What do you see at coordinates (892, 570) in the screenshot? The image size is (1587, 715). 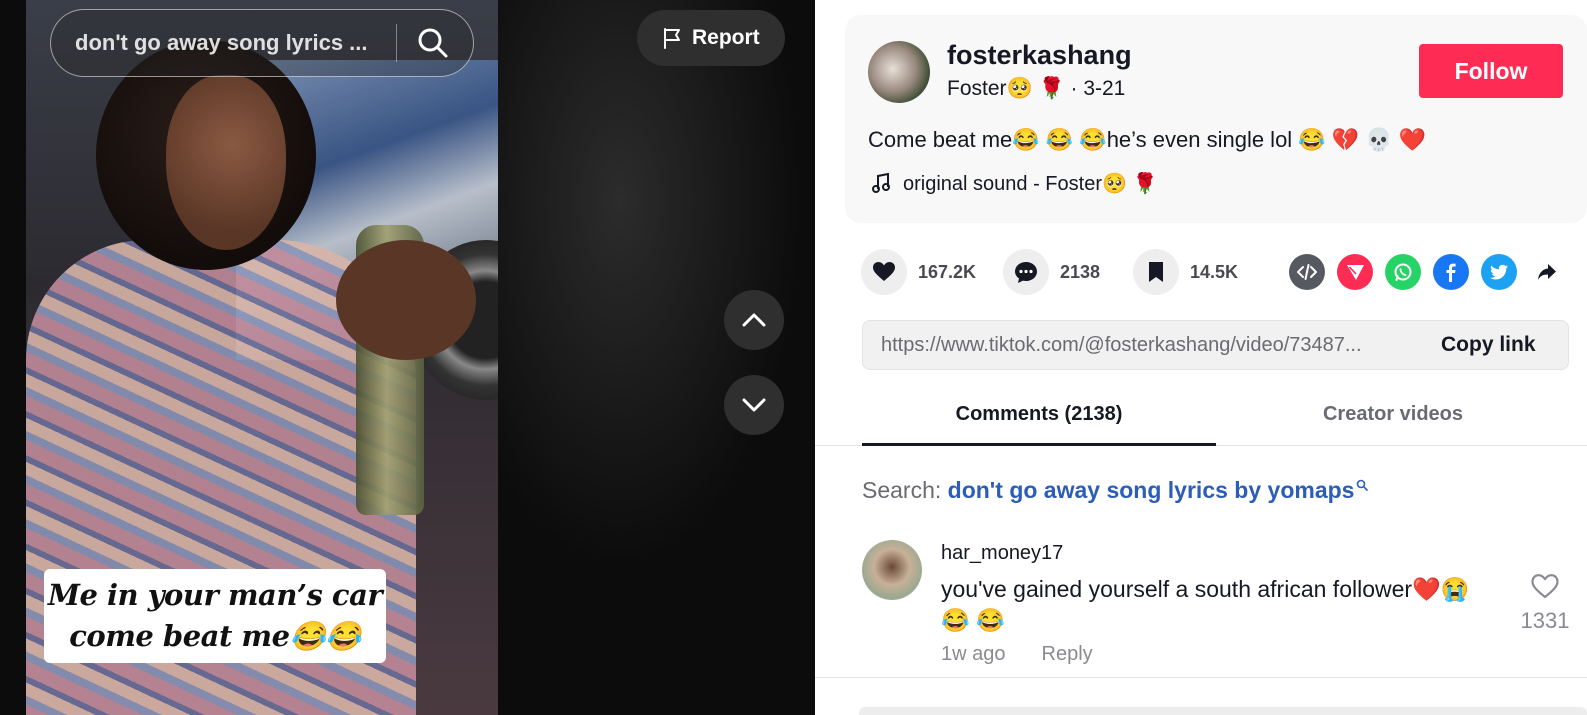 I see `commenter-avatar` at bounding box center [892, 570].